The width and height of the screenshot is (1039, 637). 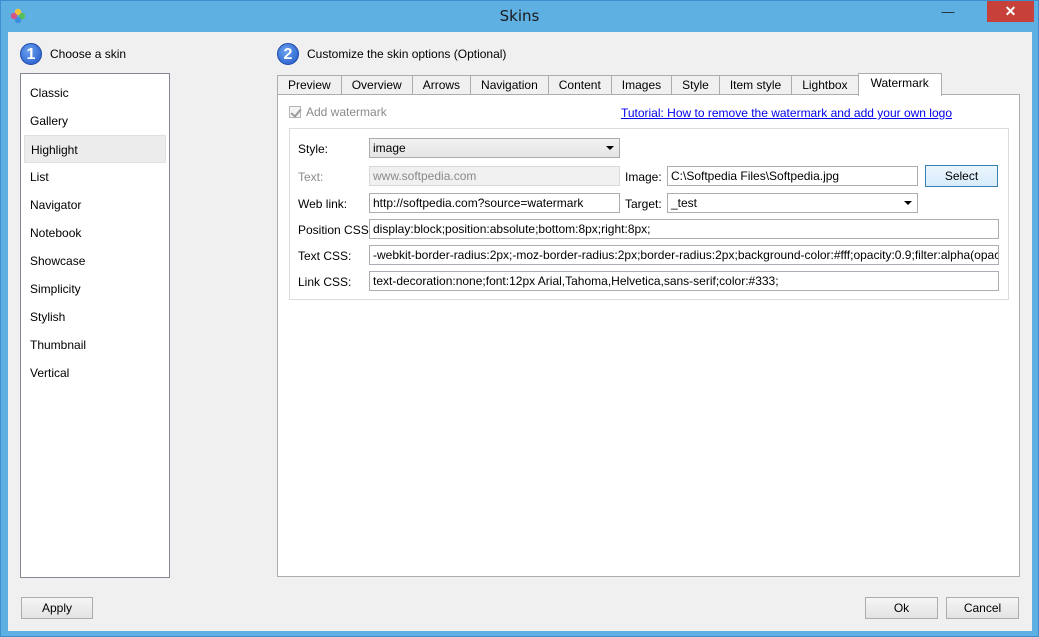 What do you see at coordinates (95, 345) in the screenshot?
I see `skin-item-thumbnail: Thumbnail` at bounding box center [95, 345].